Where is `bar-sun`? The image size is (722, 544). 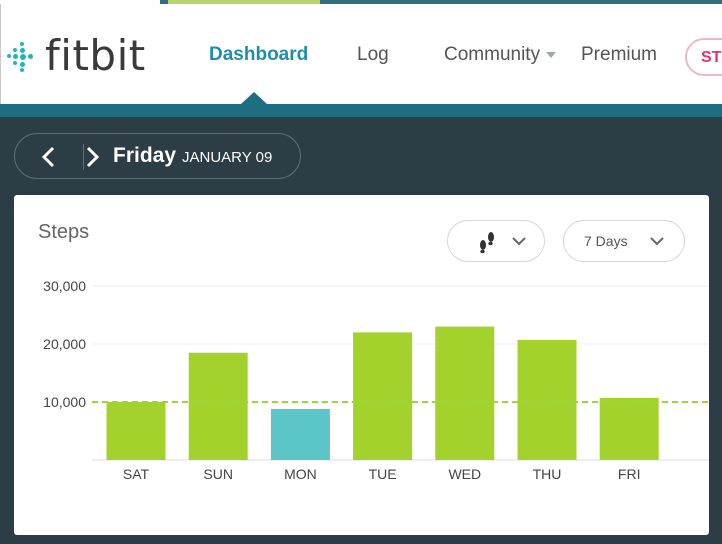
bar-sun is located at coordinates (218, 406).